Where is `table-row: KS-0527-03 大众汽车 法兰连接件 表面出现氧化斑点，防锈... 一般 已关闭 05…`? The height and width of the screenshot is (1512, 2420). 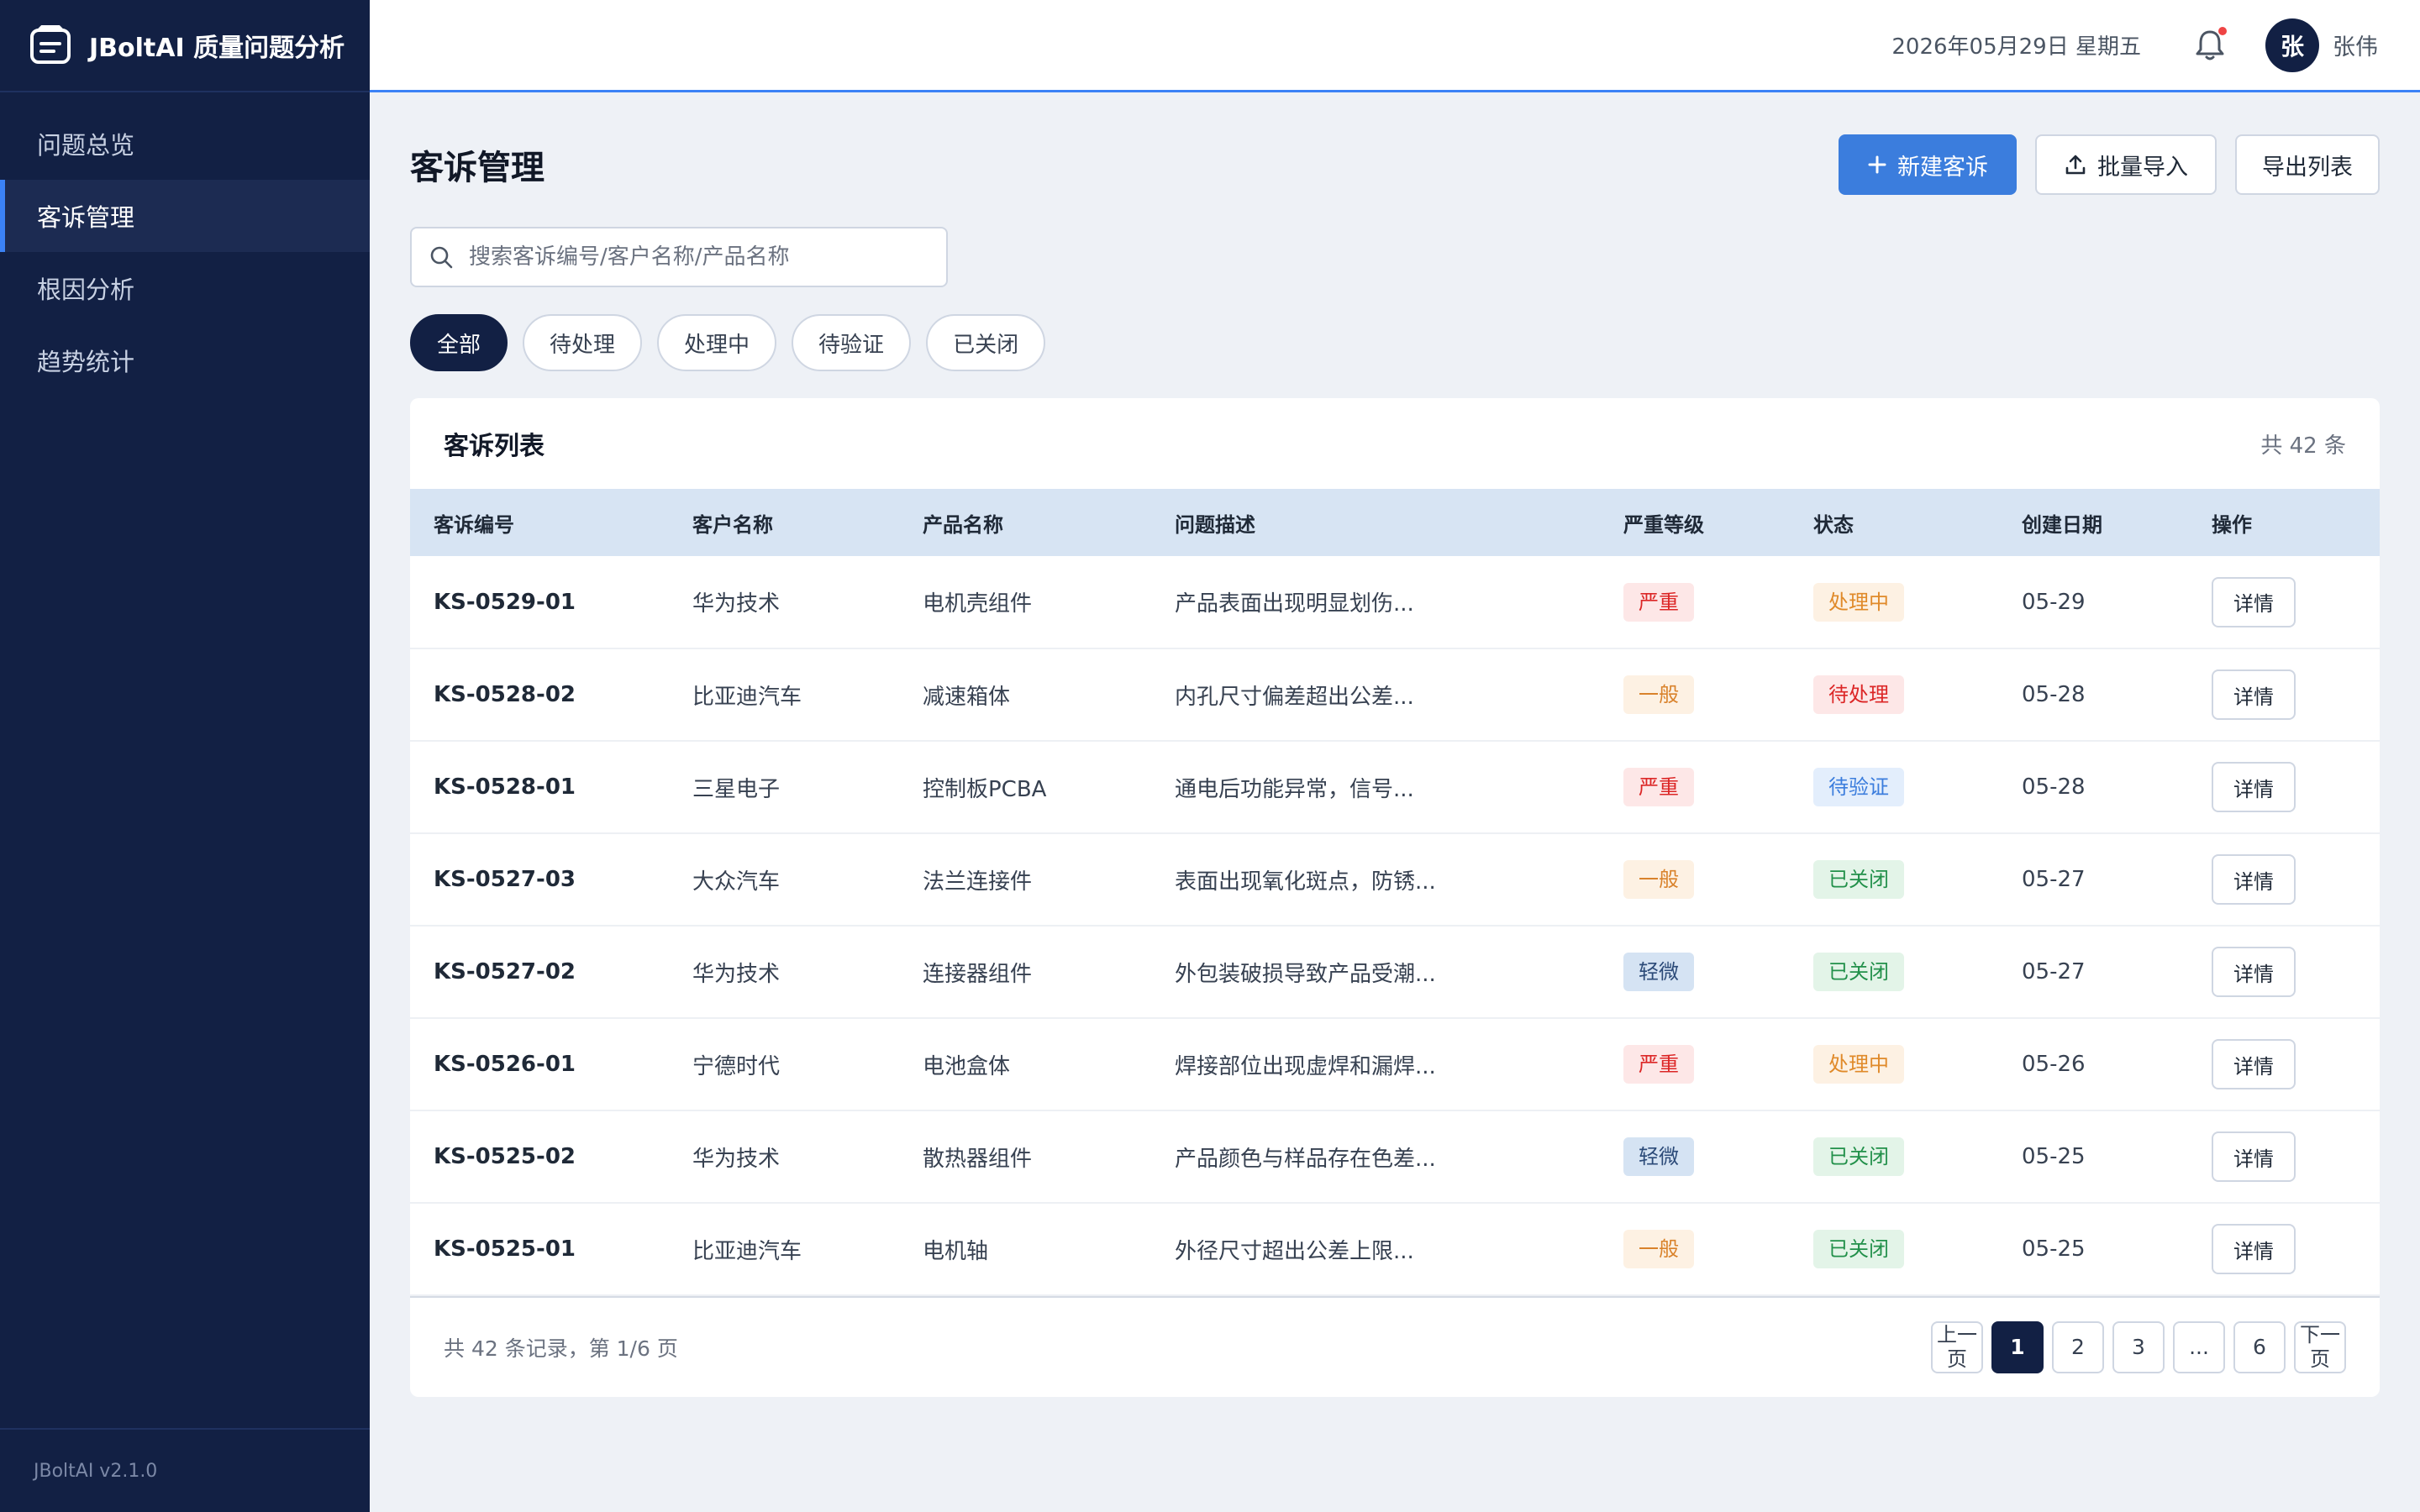 table-row: KS-0527-03 大众汽车 法兰连接件 表面出现氧化斑点，防锈... 一般 已关闭 05… is located at coordinates (1395, 879).